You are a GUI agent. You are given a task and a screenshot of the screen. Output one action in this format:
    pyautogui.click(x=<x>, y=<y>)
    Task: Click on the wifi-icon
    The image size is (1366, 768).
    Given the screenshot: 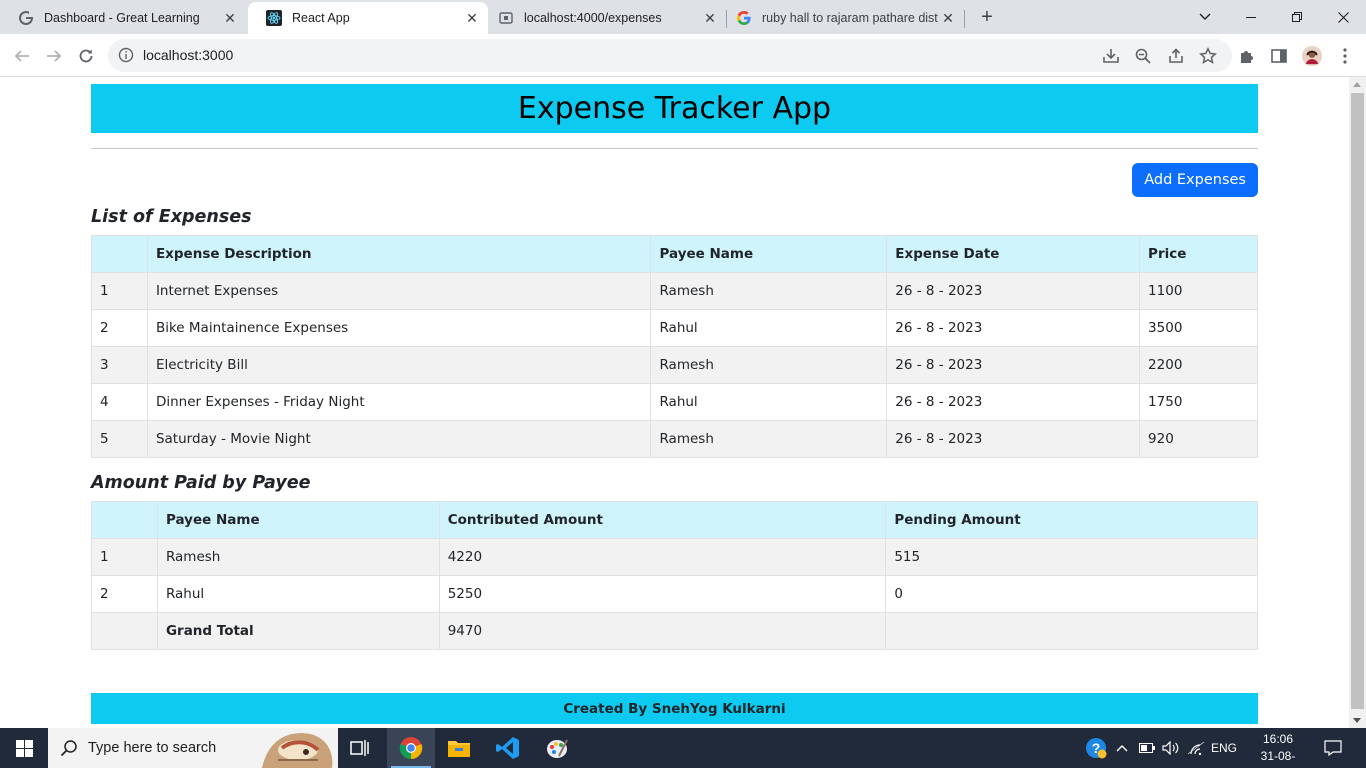 What is the action you would take?
    pyautogui.click(x=1196, y=748)
    